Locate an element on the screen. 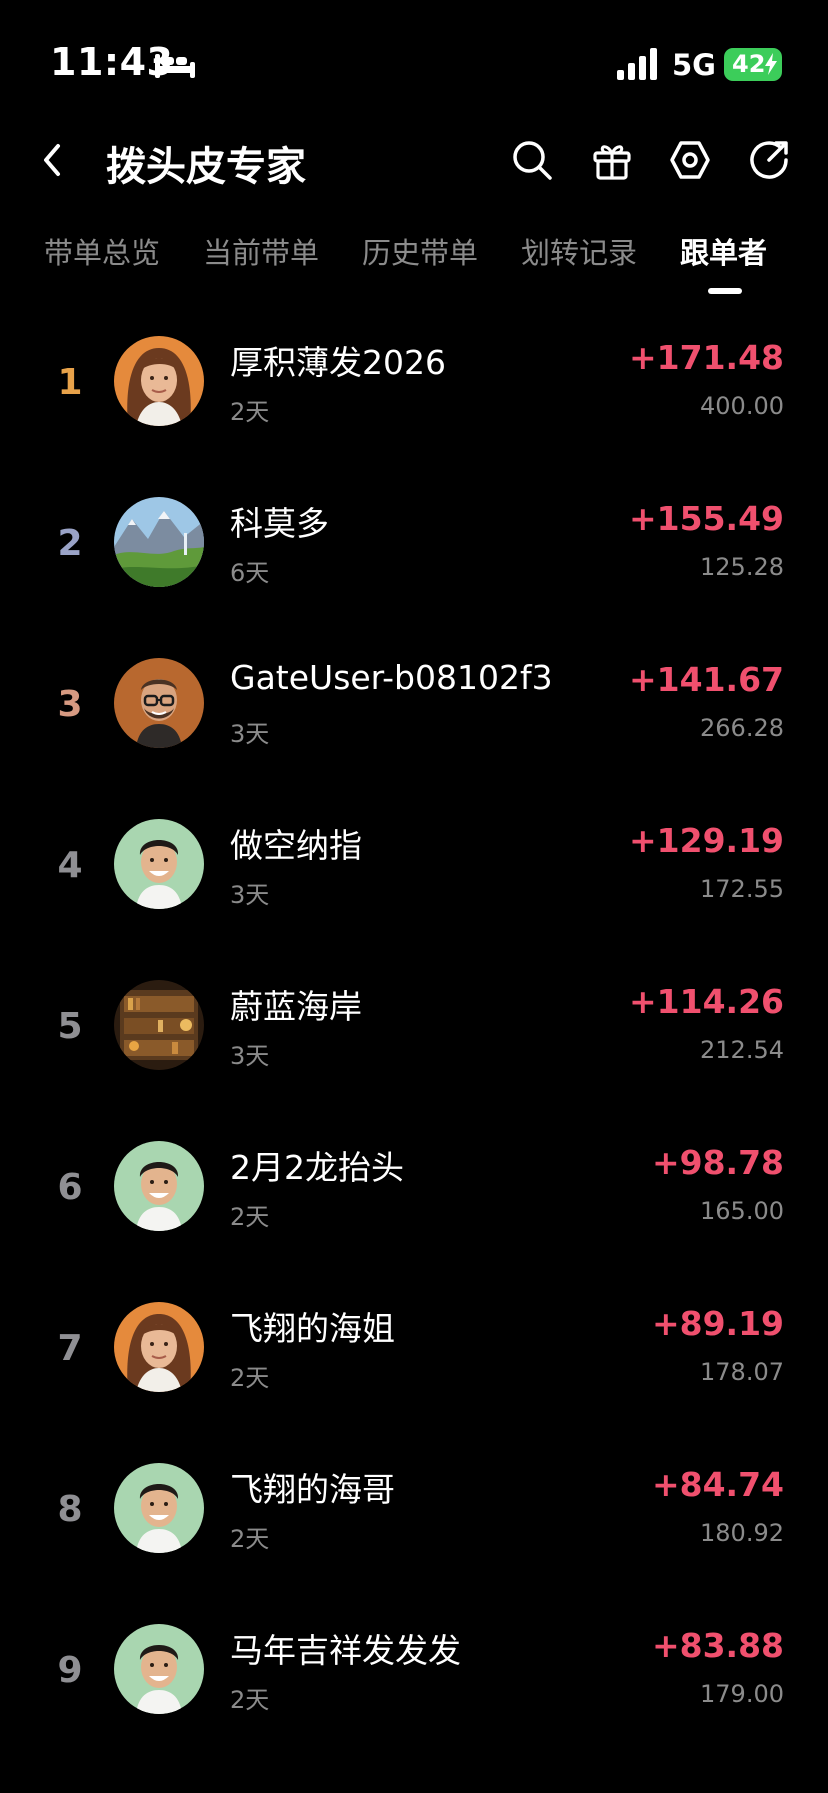 This screenshot has height=1793, width=828. battery-icon: 42 is located at coordinates (753, 64).